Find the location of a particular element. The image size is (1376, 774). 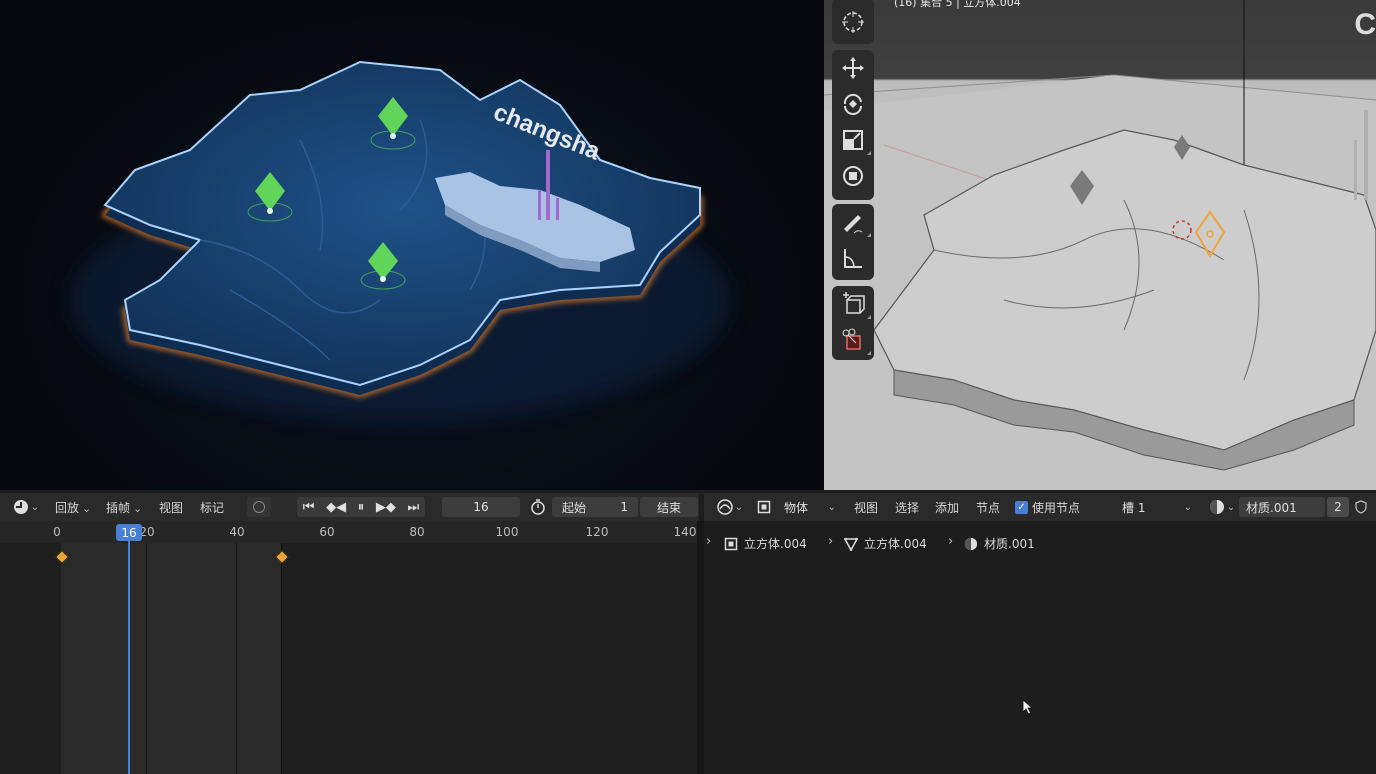

marker-menu: 标记 is located at coordinates (212, 507).